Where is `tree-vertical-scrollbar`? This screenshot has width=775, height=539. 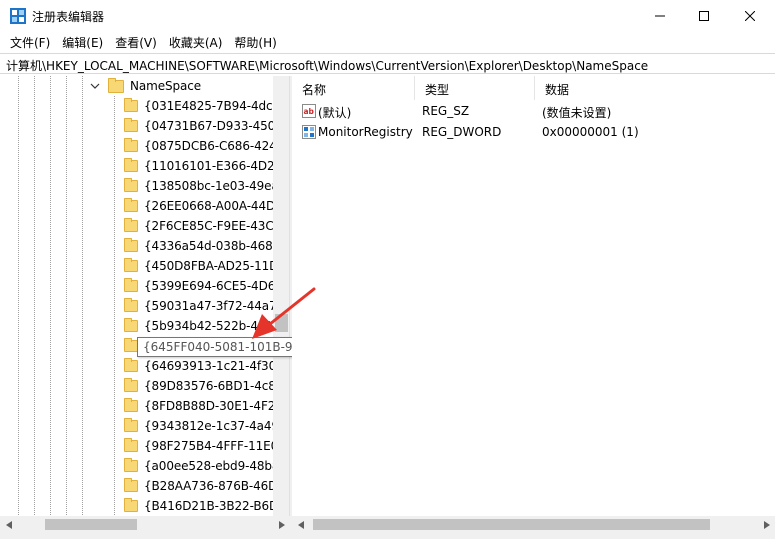
tree-vertical-scrollbar is located at coordinates (281, 296).